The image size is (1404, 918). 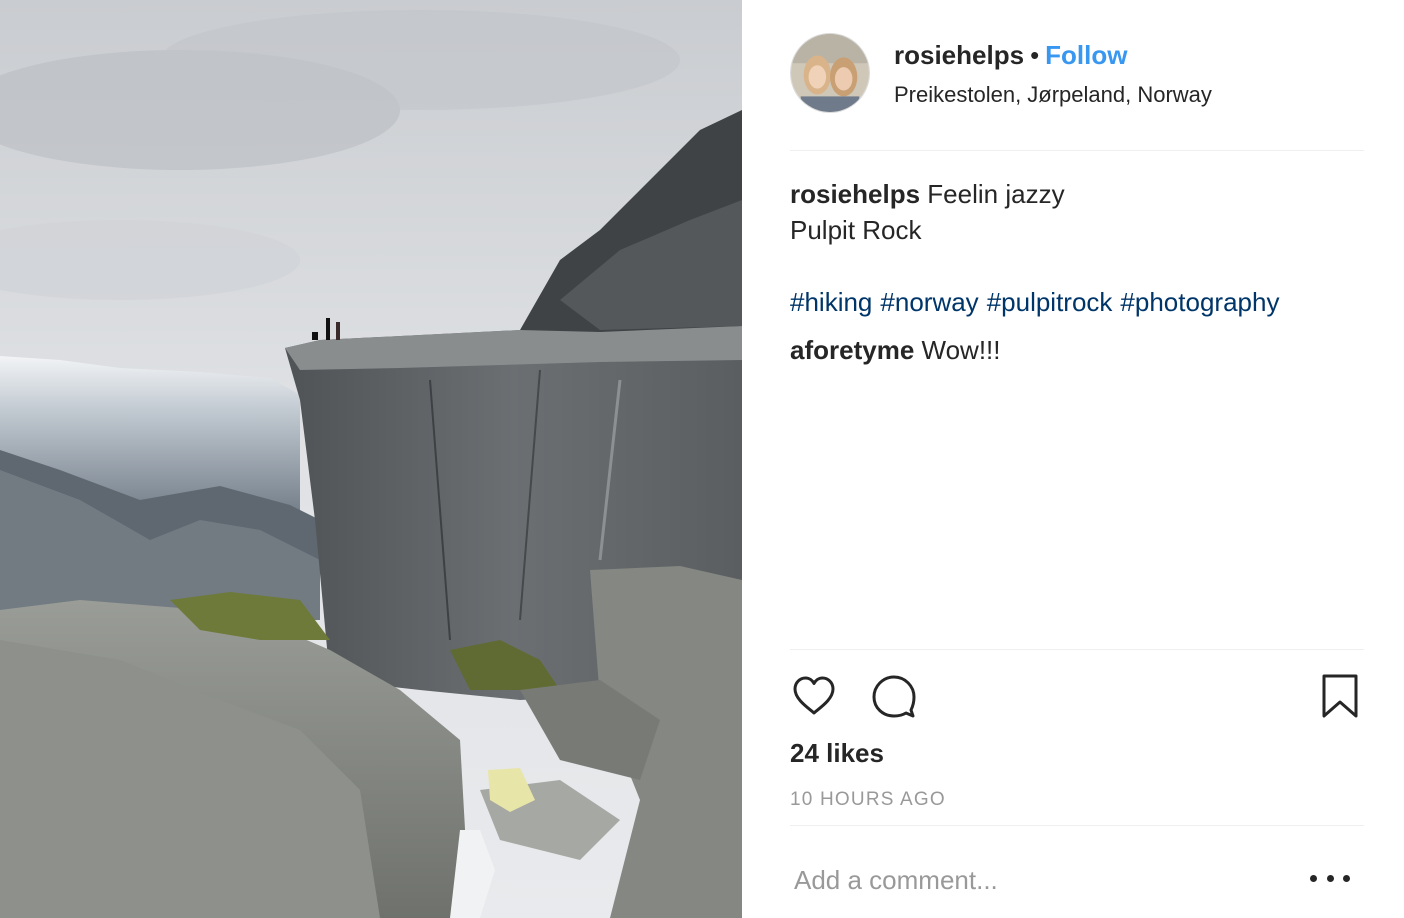 I want to click on caption-hashtags: #hiking #norway #pulpitrock #photography, so click(x=1077, y=302).